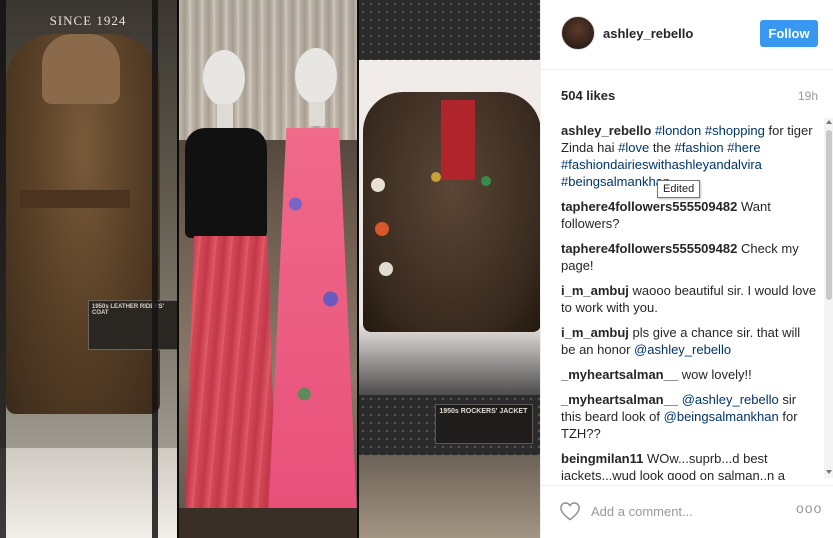 This screenshot has height=538, width=833. I want to click on coat-plaque-title: 1950s LEATHER RIDERS' COAT, so click(128, 310).